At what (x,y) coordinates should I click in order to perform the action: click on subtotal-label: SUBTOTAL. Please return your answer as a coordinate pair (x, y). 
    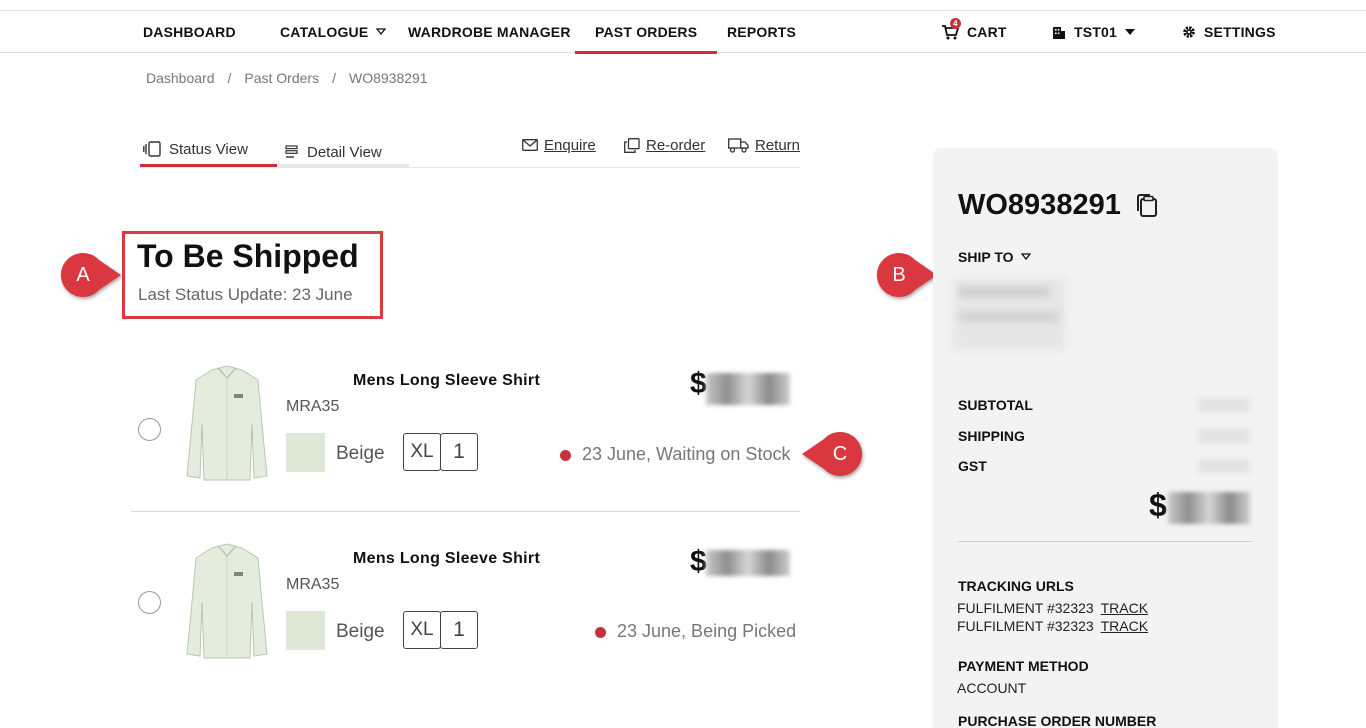
    Looking at the image, I should click on (995, 405).